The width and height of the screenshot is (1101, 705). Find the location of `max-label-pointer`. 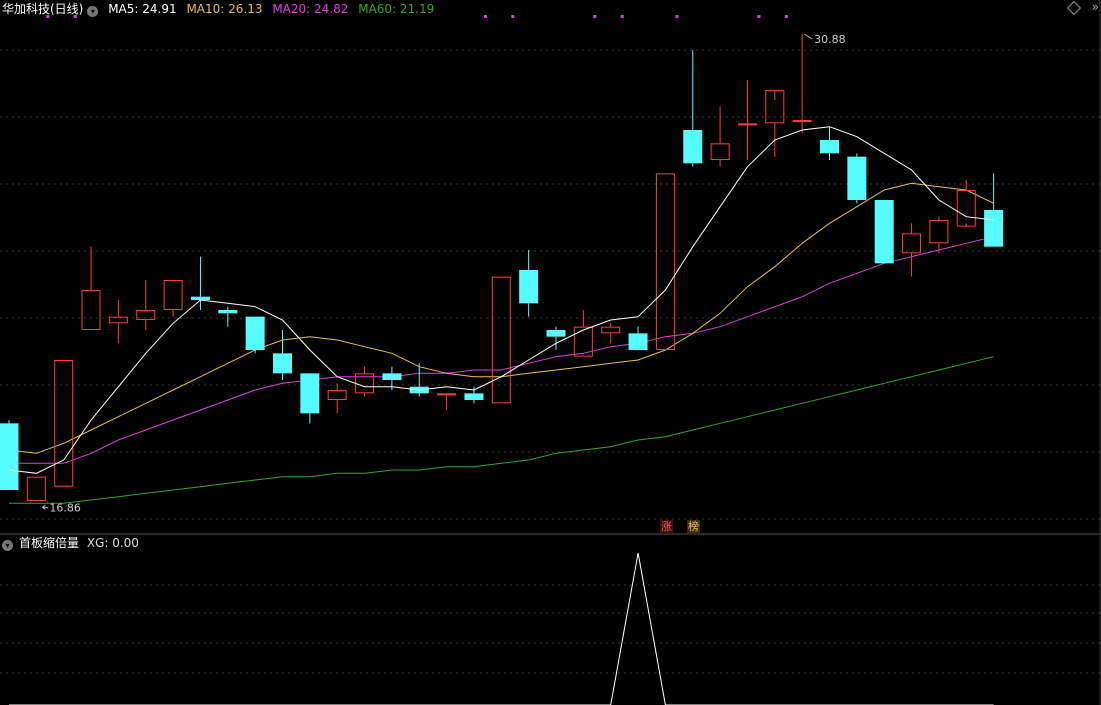

max-label-pointer is located at coordinates (808, 36).